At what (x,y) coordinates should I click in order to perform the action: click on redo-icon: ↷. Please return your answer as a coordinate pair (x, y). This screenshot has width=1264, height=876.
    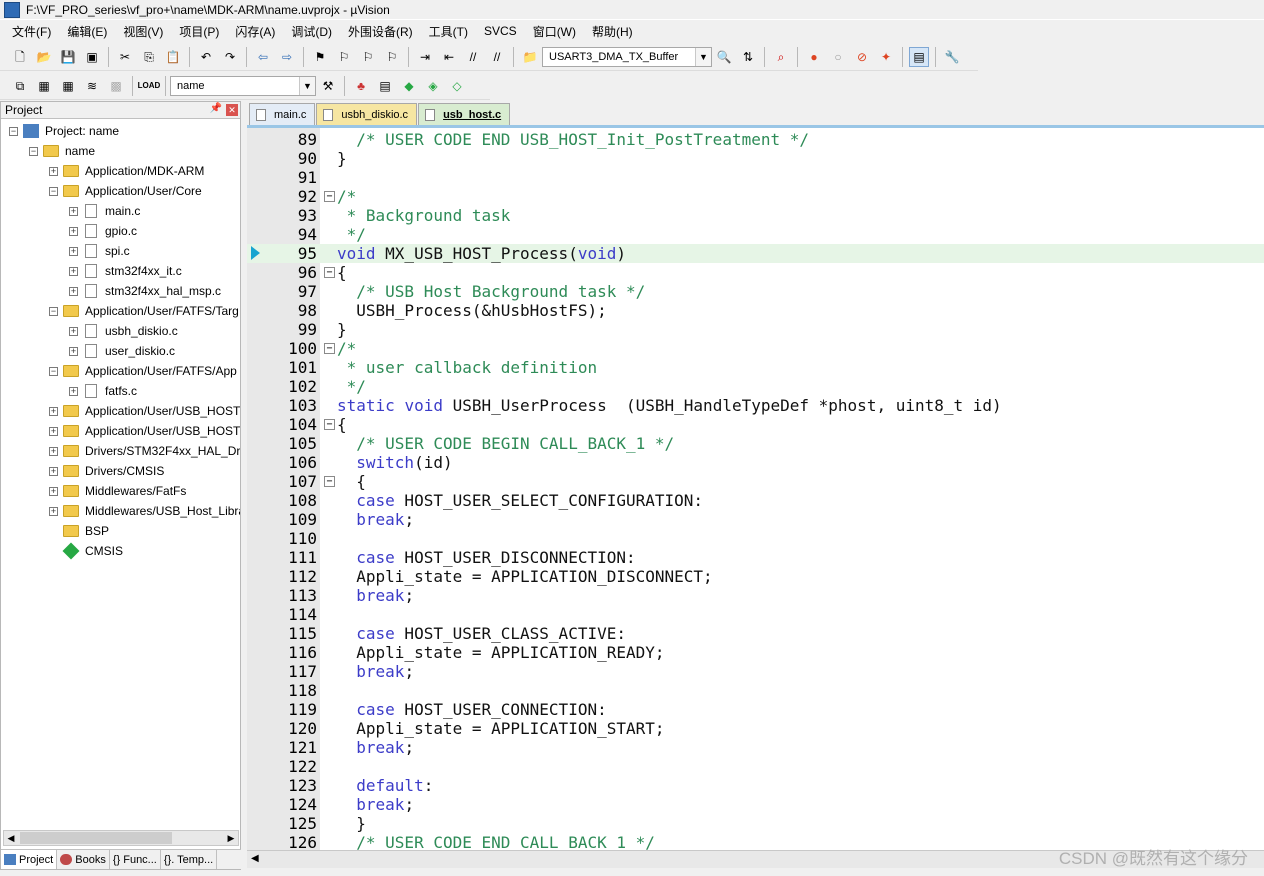
    Looking at the image, I should click on (230, 57).